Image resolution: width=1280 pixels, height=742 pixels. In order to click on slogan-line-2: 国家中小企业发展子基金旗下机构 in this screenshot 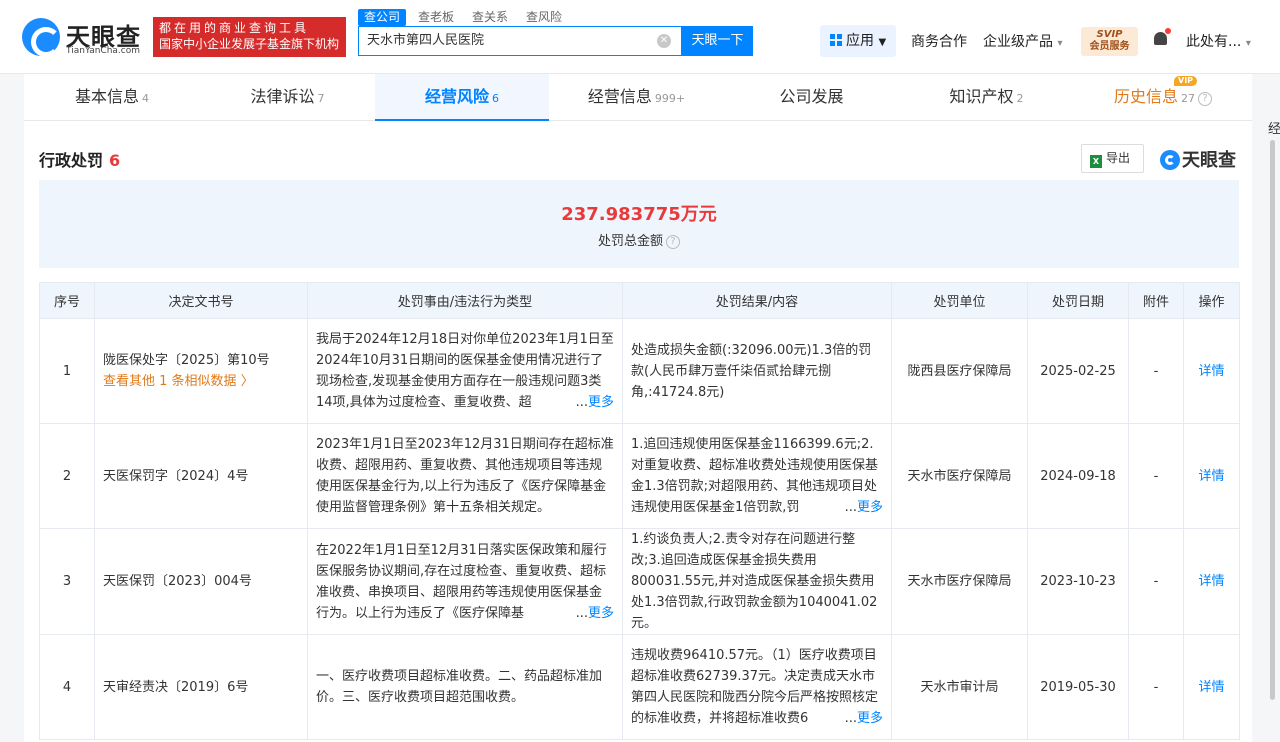, I will do `click(249, 44)`.